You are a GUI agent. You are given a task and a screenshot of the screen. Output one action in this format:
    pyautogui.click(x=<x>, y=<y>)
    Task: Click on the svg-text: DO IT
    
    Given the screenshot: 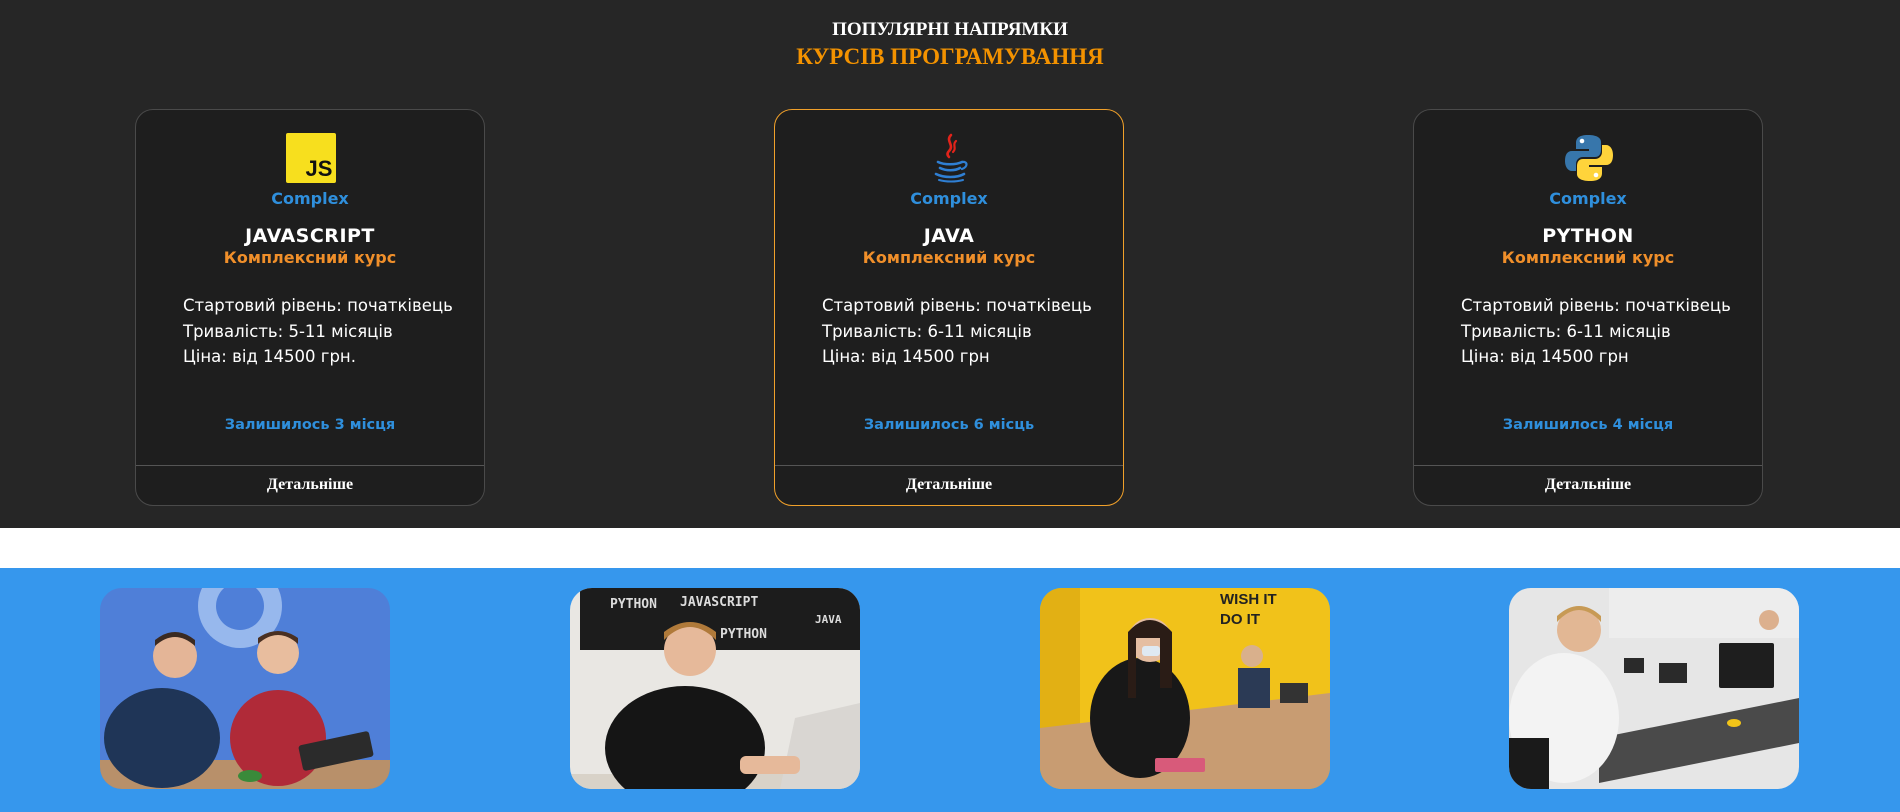 What is the action you would take?
    pyautogui.click(x=1240, y=619)
    